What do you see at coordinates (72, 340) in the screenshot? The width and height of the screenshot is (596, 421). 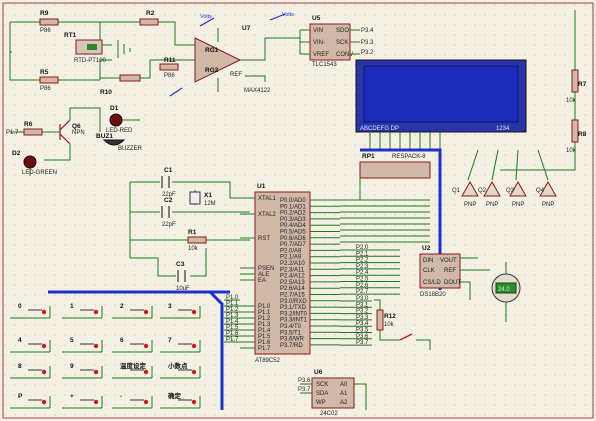 I see `key-label: 5` at bounding box center [72, 340].